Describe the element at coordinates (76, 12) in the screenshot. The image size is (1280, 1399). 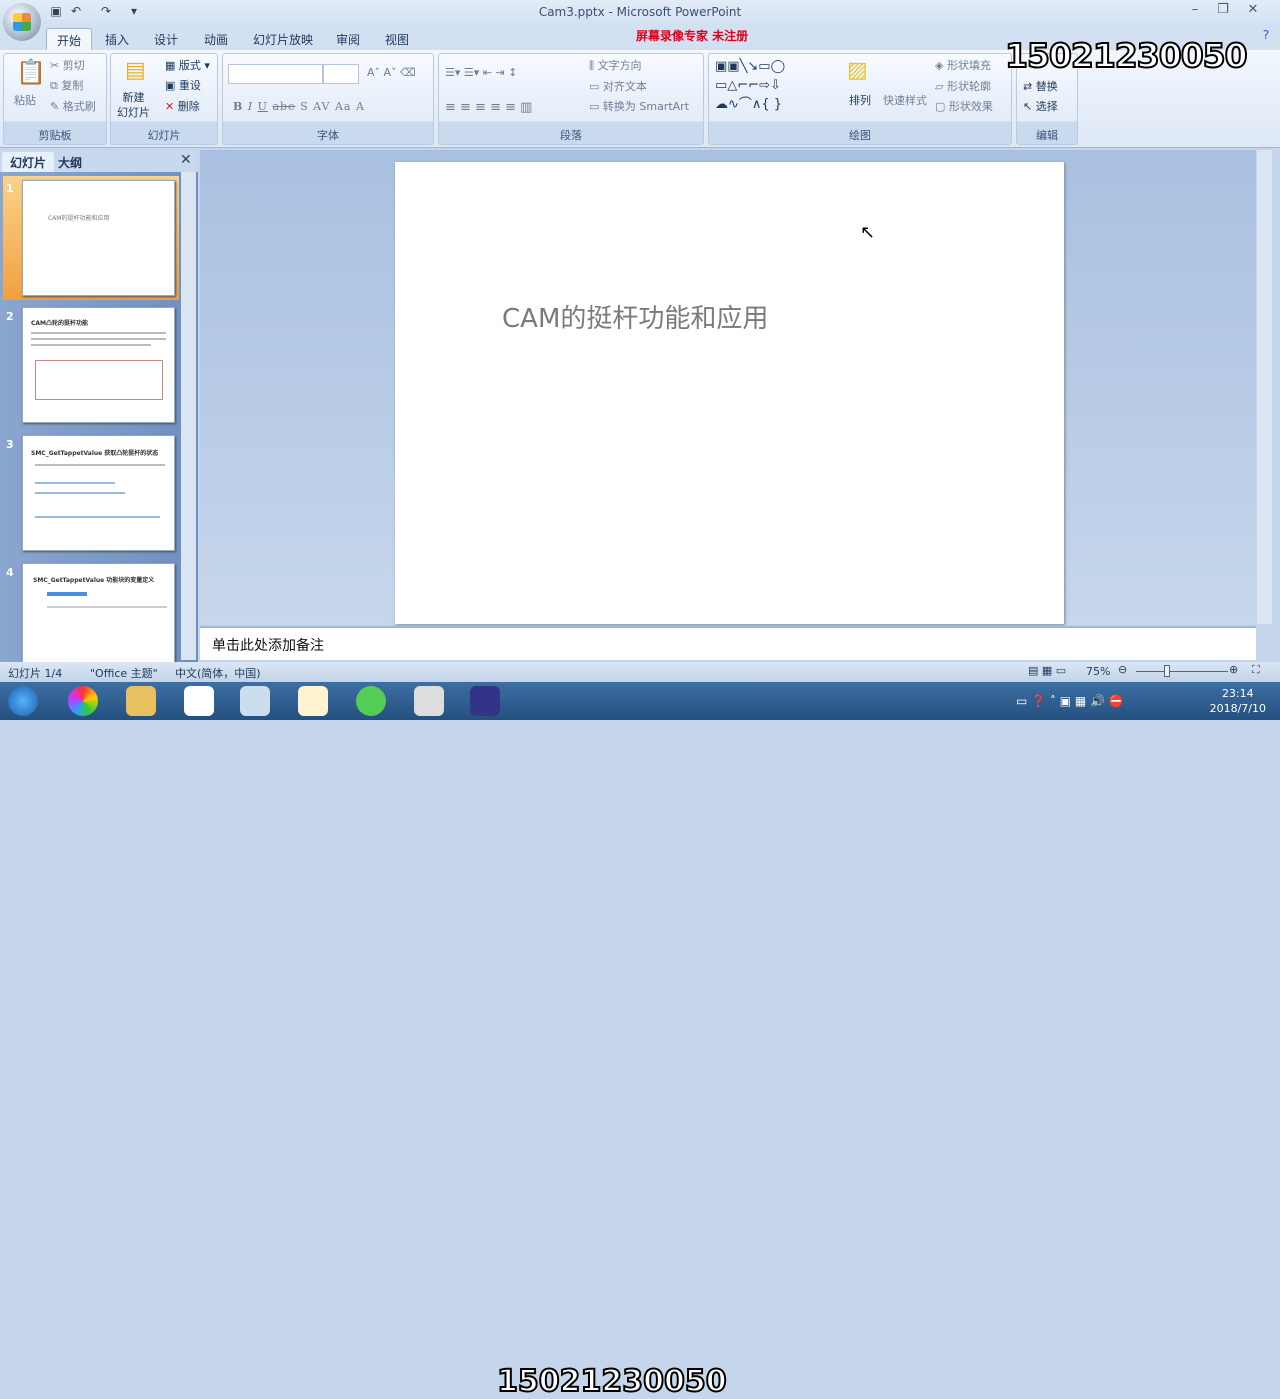
I see `undo-icon: ↶` at that location.